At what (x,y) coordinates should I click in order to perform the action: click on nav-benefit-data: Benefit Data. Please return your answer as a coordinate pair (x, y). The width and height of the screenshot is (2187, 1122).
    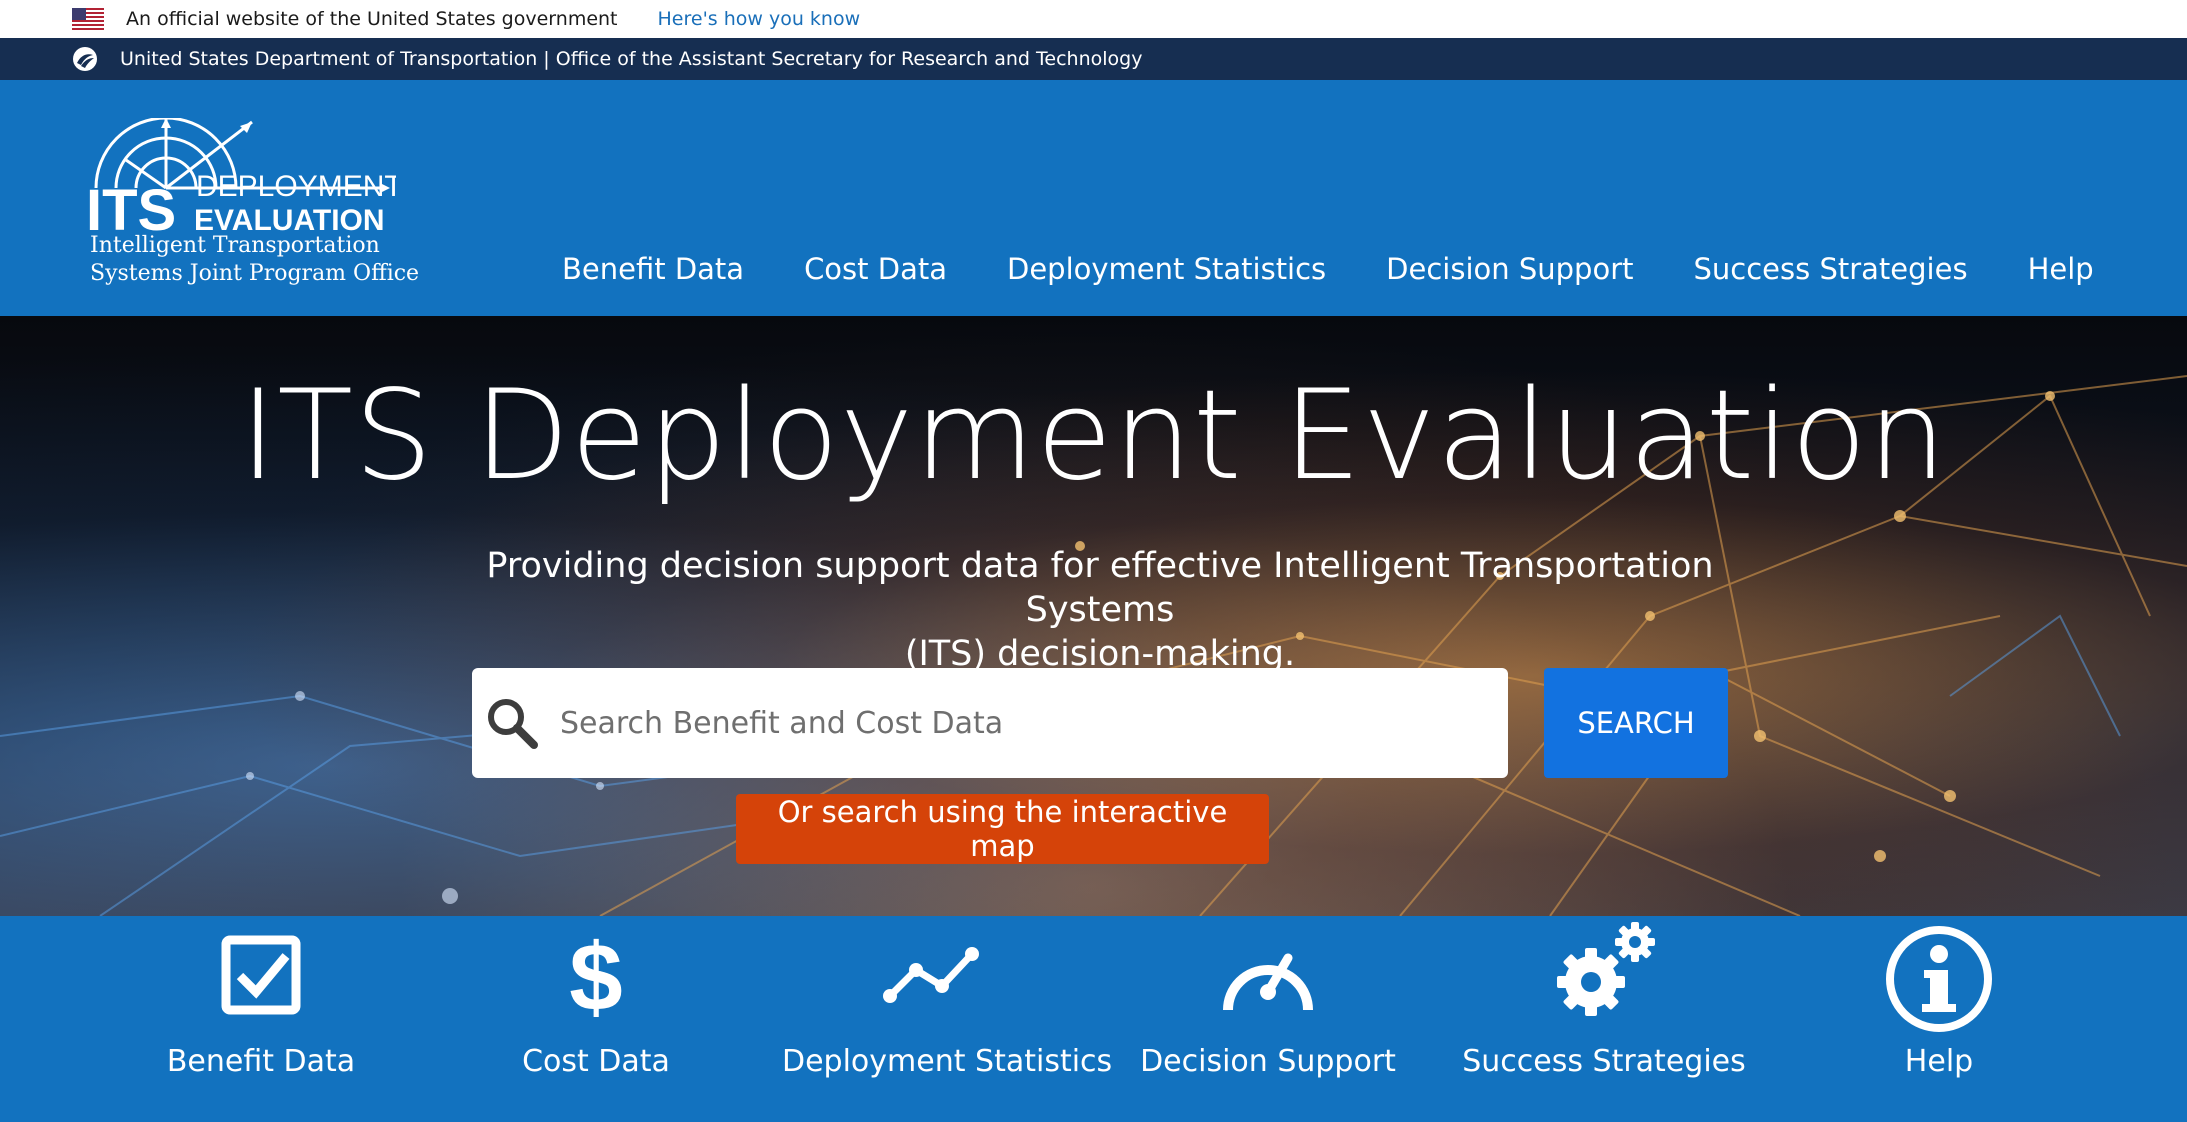
    Looking at the image, I should click on (653, 269).